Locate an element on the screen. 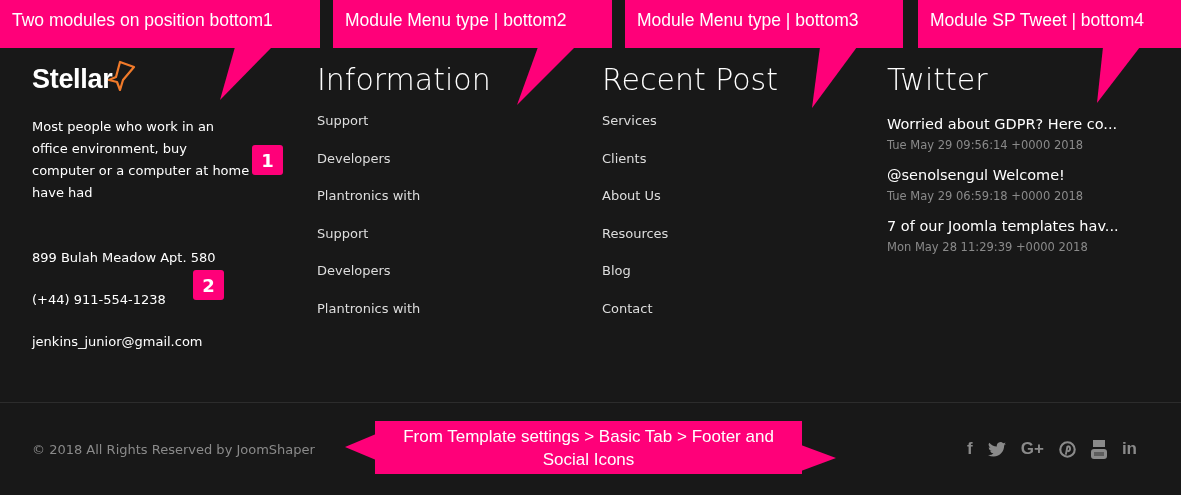 This screenshot has width=1181, height=495. tweet-date: Tue May 29 09:56:14 +0000 2018 is located at coordinates (986, 145).